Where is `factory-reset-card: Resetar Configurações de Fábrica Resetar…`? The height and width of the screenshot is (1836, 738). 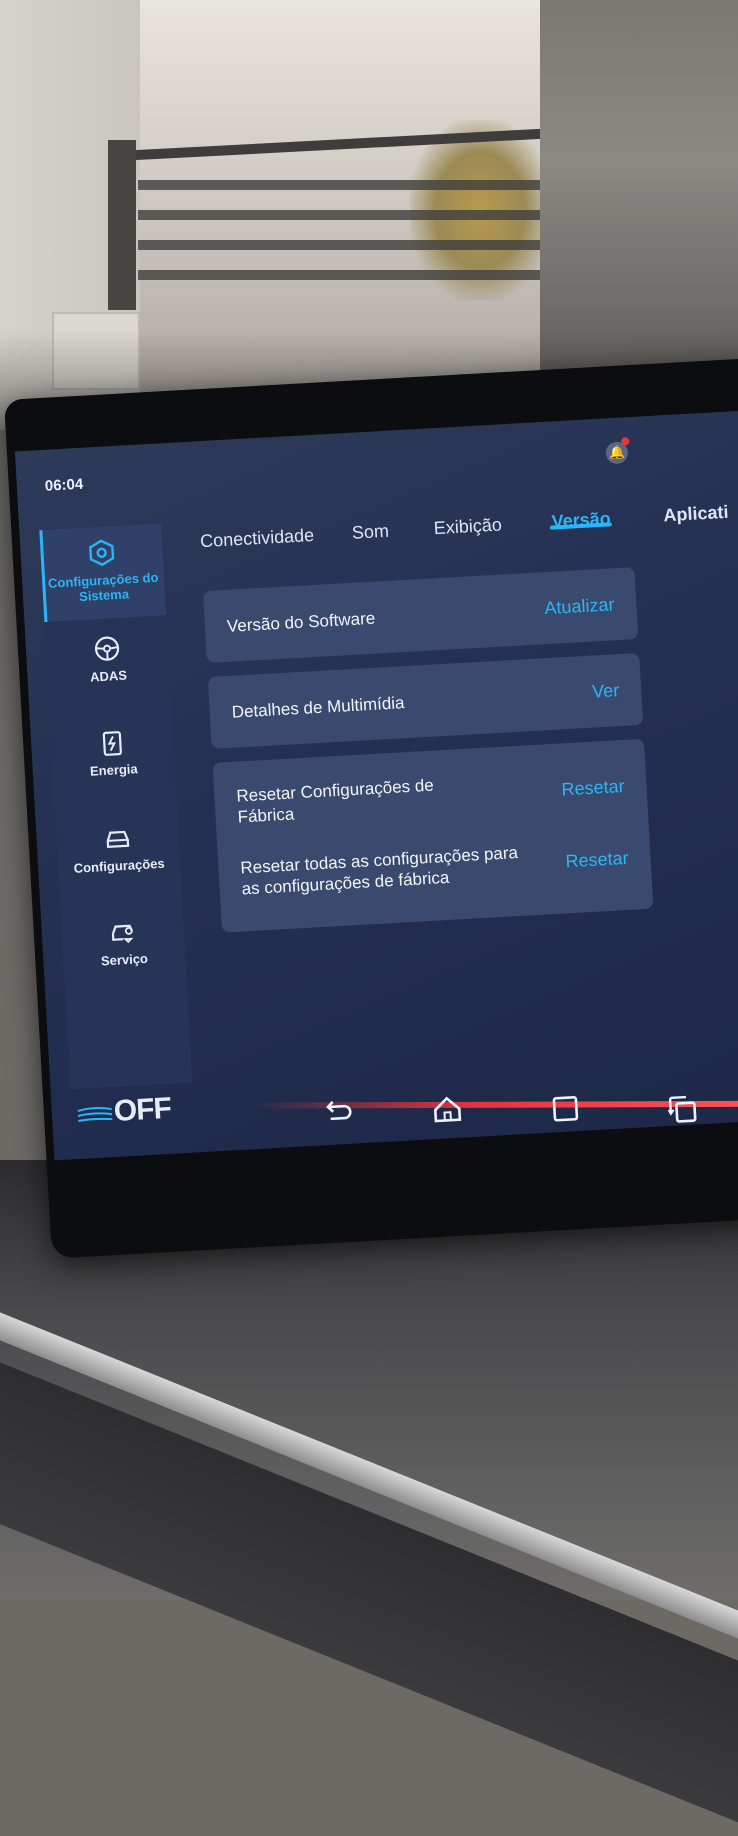 factory-reset-card: Resetar Configurações de Fábrica Resetar… is located at coordinates (433, 836).